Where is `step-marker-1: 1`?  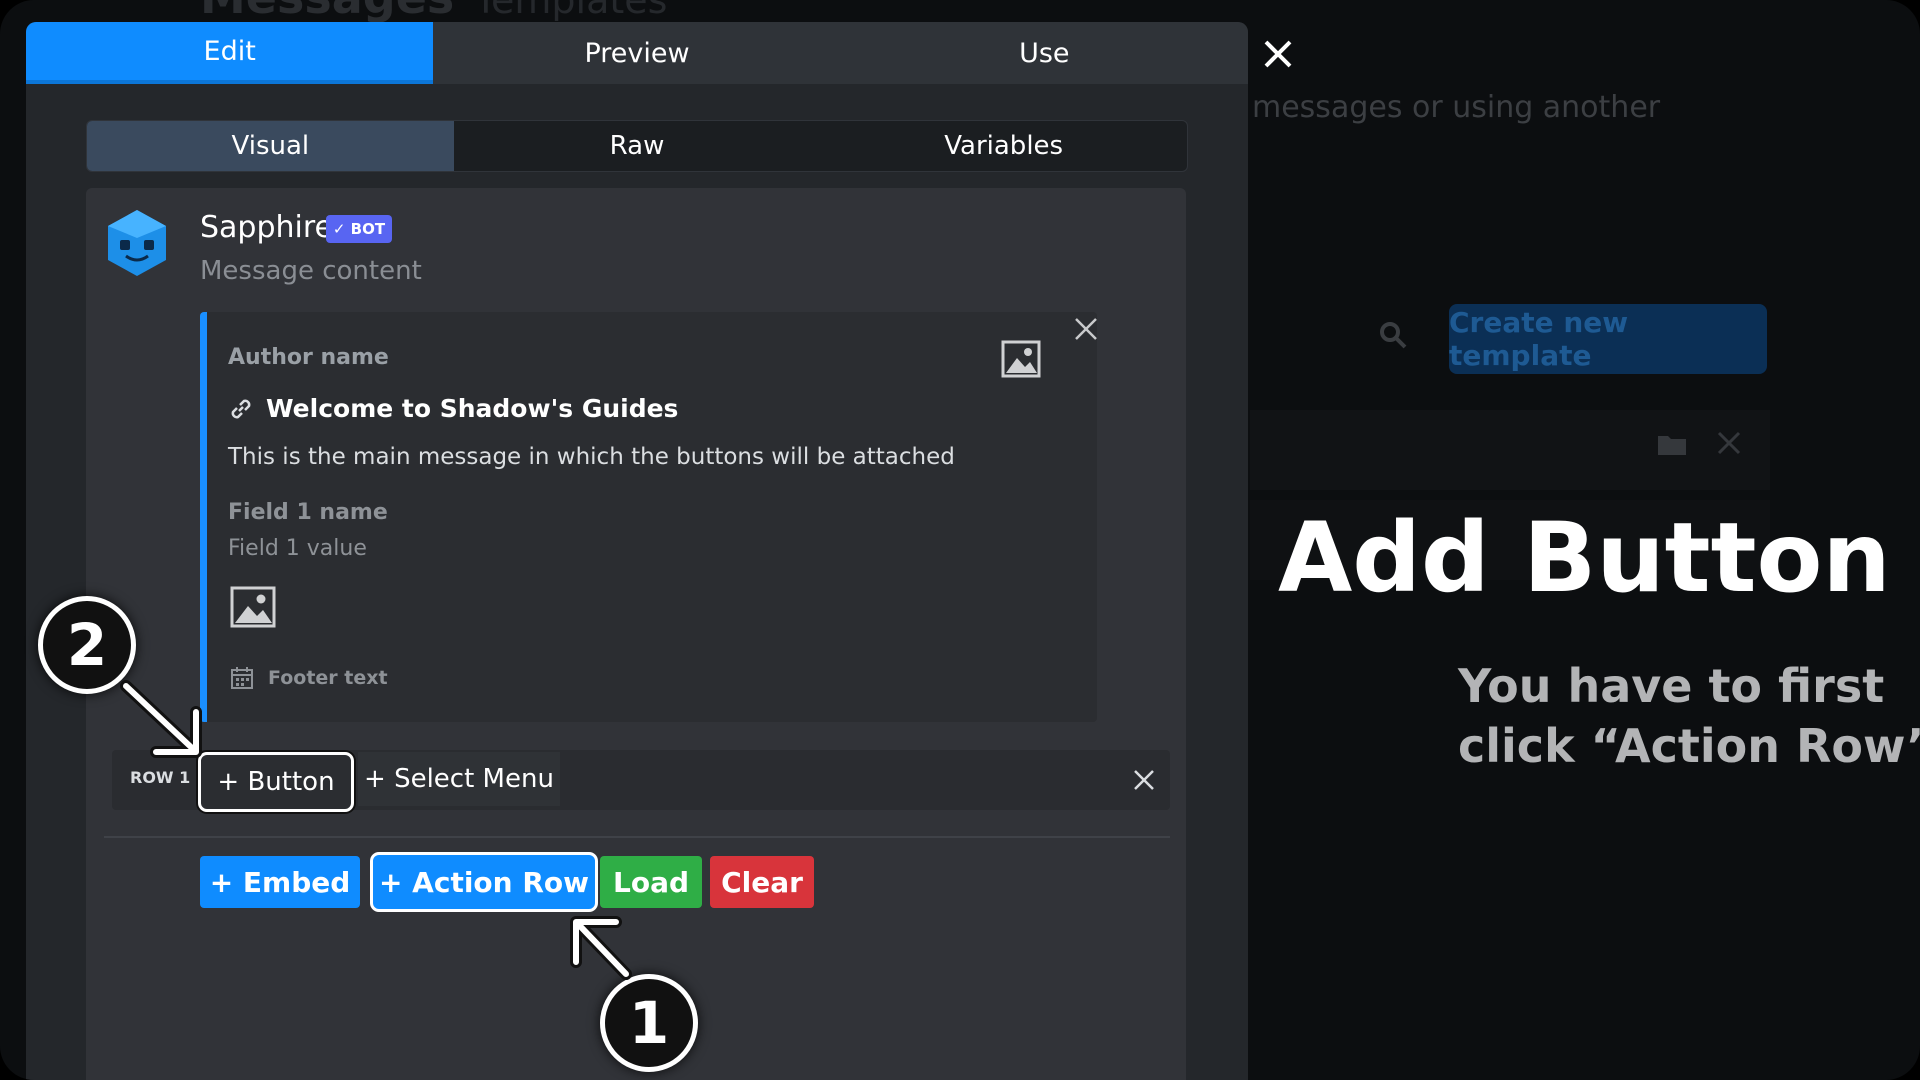 step-marker-1: 1 is located at coordinates (649, 1023).